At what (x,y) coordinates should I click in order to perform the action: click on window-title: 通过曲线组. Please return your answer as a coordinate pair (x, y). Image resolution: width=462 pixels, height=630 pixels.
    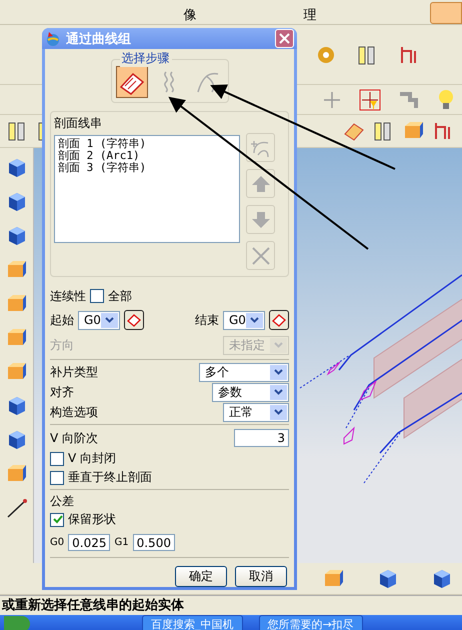
    Looking at the image, I should click on (98, 39).